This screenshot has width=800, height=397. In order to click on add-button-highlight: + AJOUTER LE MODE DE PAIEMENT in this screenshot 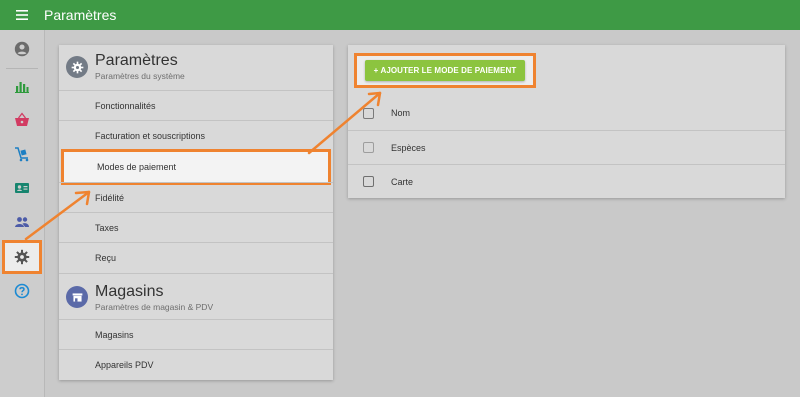, I will do `click(445, 70)`.